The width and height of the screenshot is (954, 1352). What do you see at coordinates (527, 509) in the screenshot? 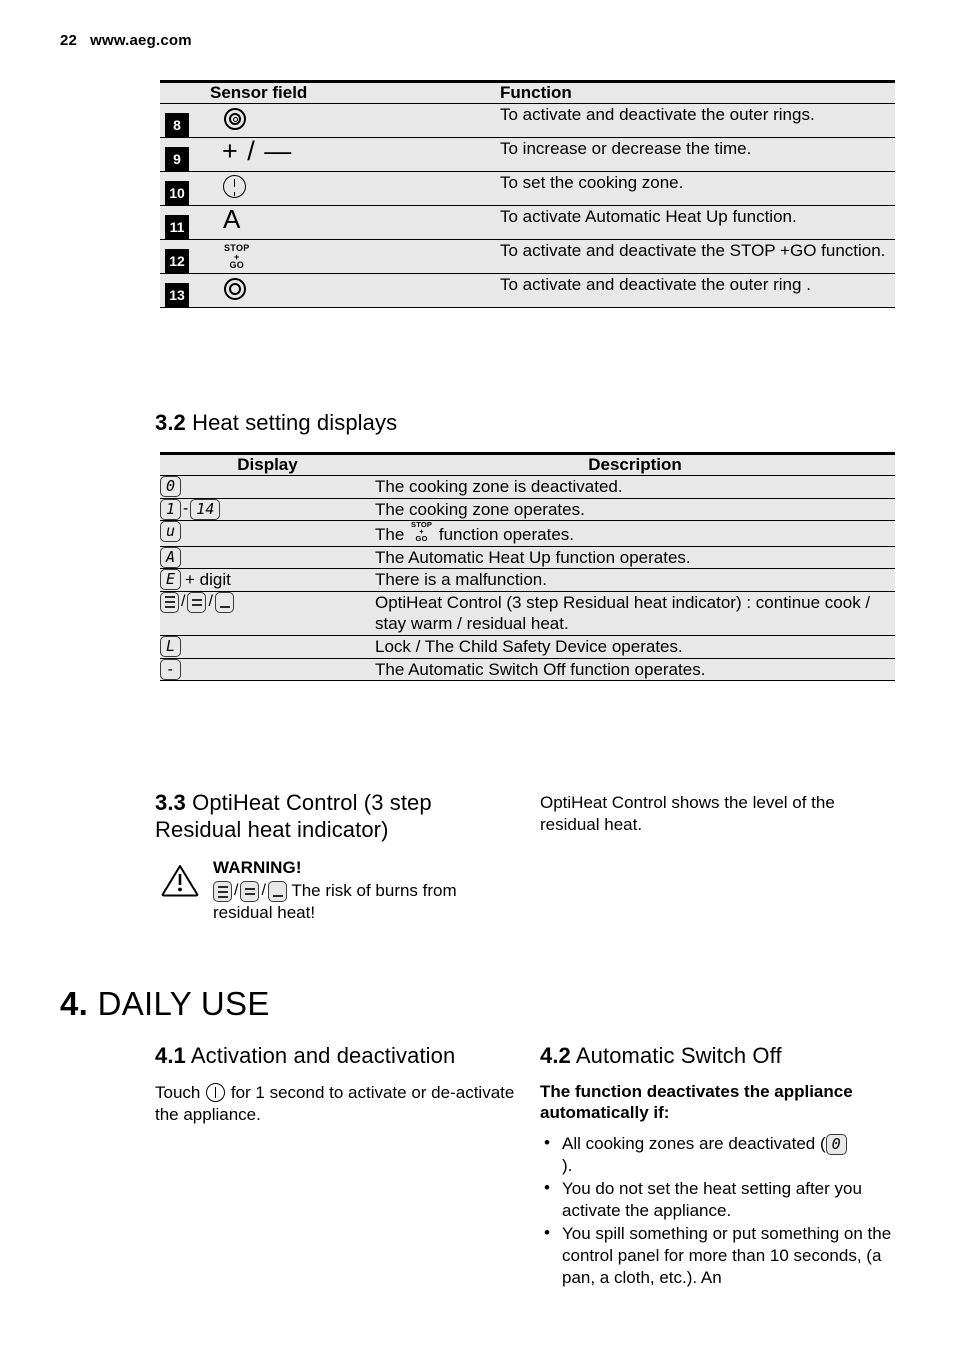
I see `table-row: 1-14 The cooking zone operates.` at bounding box center [527, 509].